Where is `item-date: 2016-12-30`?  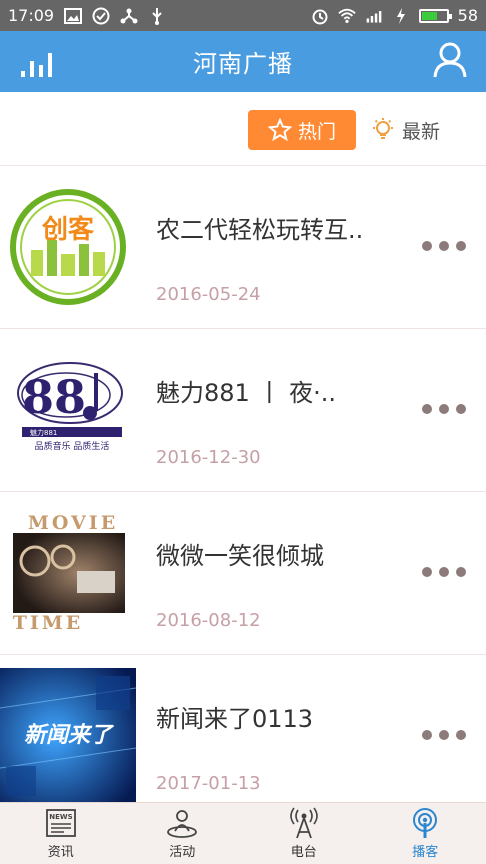
item-date: 2016-12-30 is located at coordinates (208, 457).